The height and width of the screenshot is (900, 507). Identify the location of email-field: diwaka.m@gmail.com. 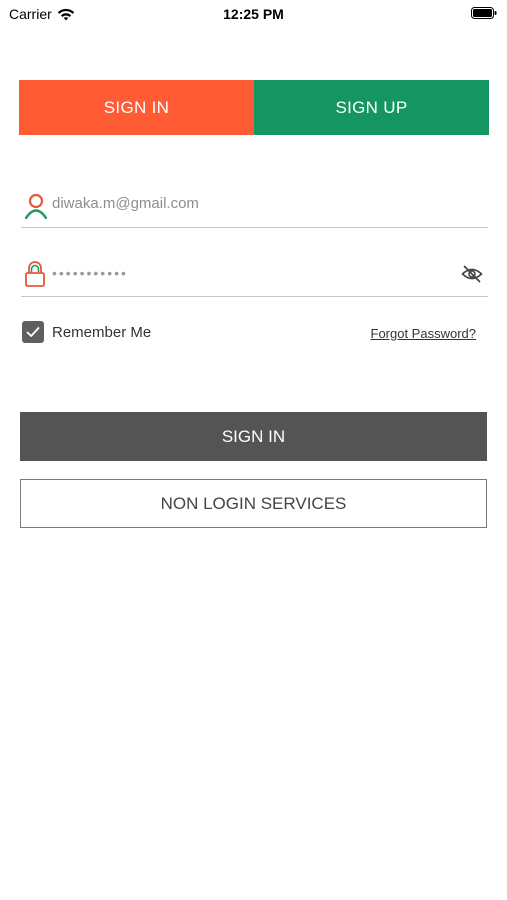
(254, 206).